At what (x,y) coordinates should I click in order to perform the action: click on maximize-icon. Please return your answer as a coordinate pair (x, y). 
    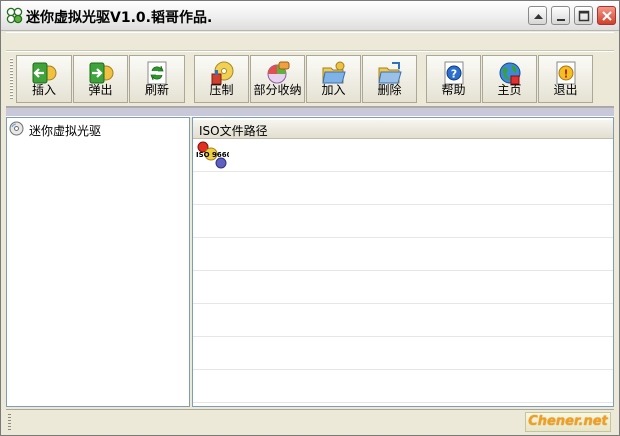
    Looking at the image, I should click on (584, 16).